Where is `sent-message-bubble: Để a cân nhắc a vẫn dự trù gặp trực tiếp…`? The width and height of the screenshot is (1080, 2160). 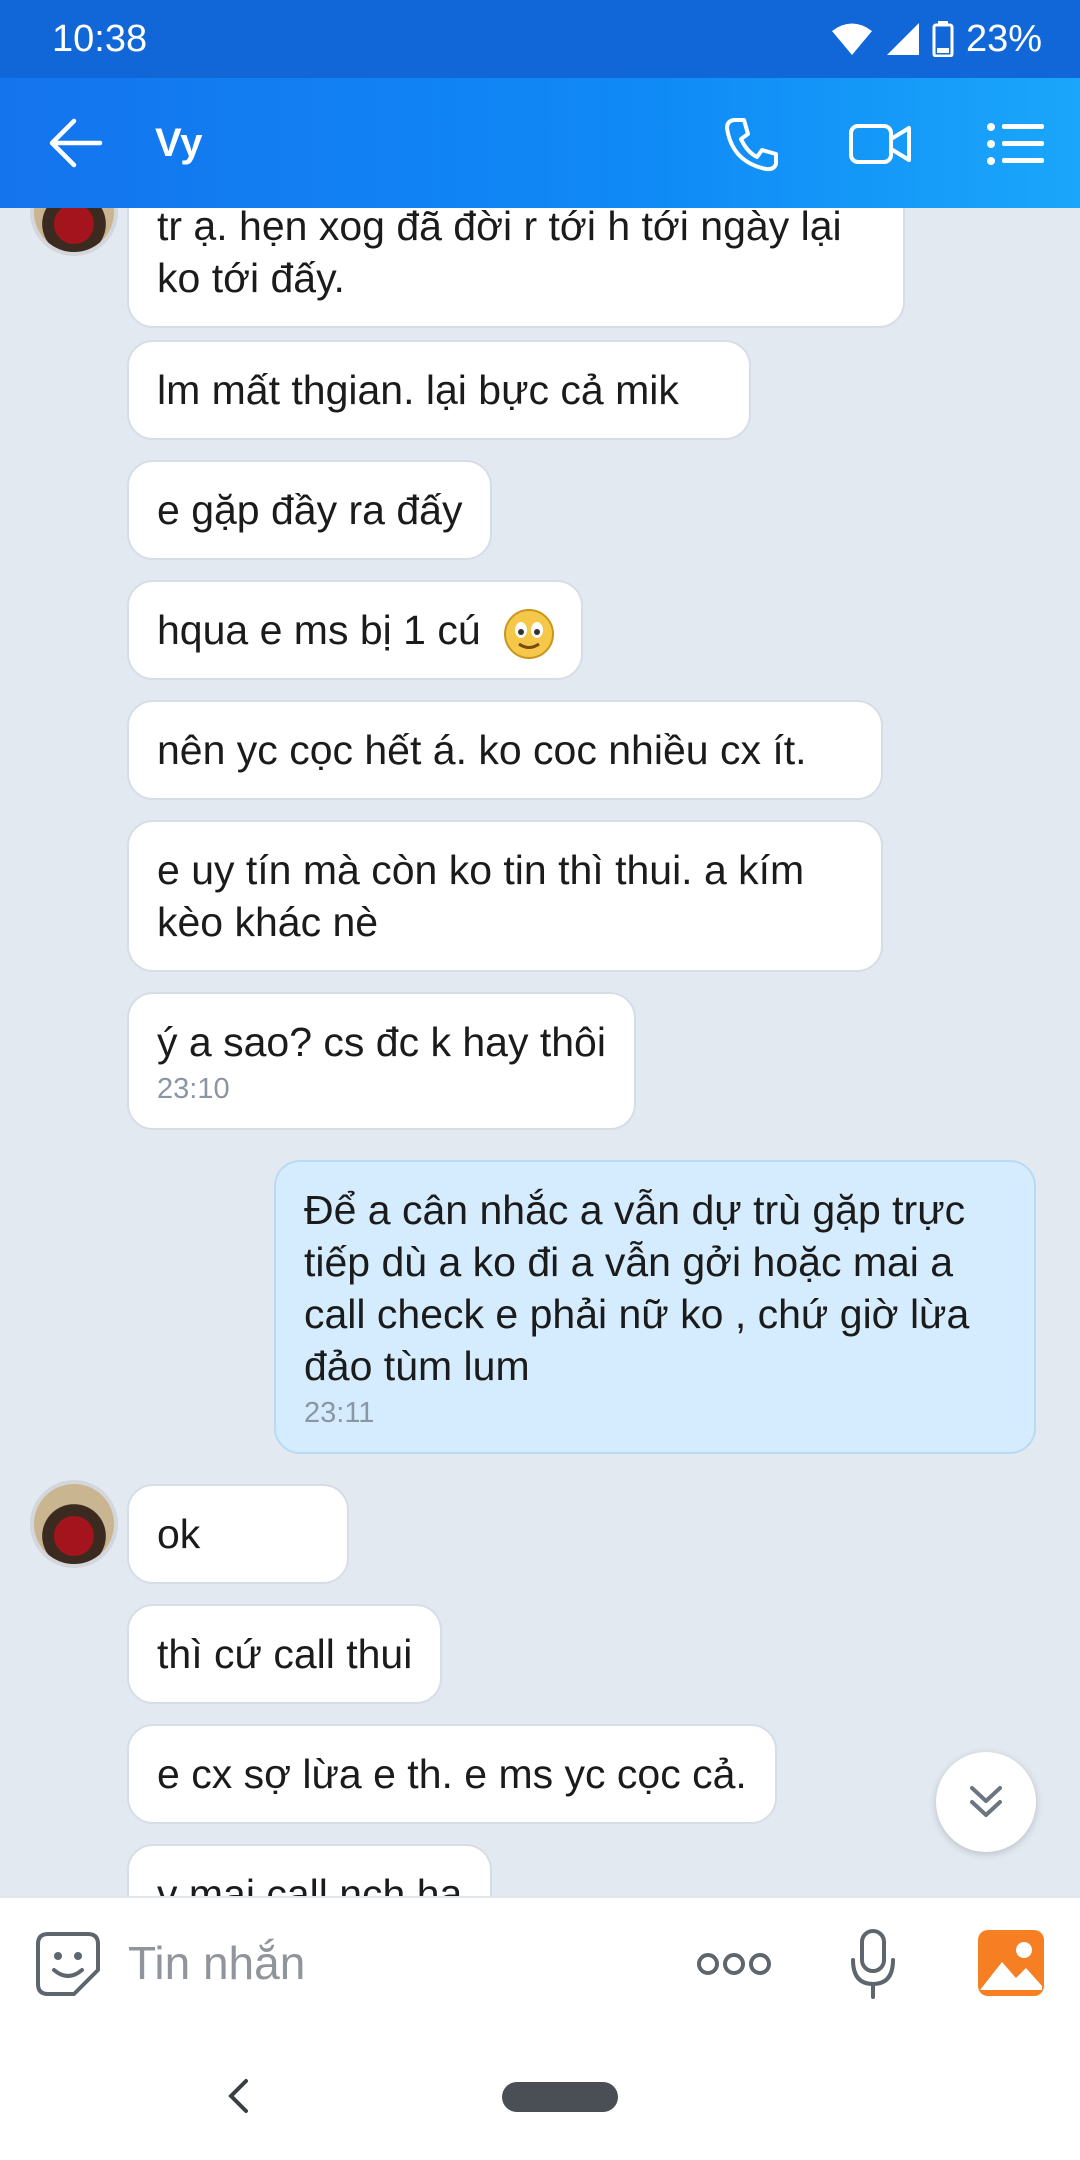
sent-message-bubble: Để a cân nhắc a vẫn dự trù gặp trực tiếp… is located at coordinates (655, 1307).